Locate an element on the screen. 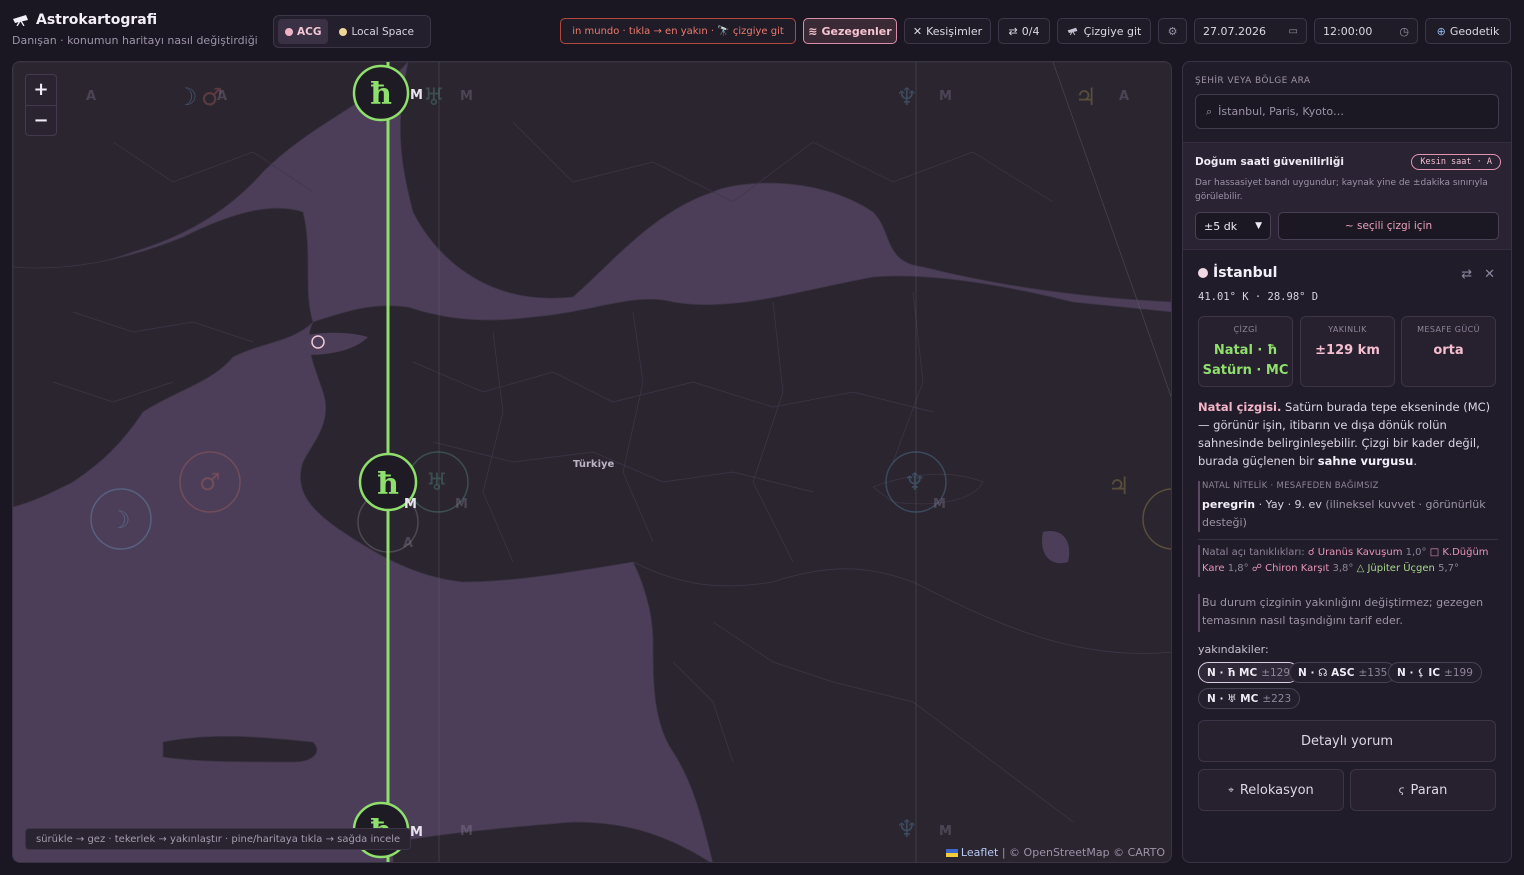 This screenshot has height=875, width=1524. date-value: 27.07.2026 is located at coordinates (1234, 31).